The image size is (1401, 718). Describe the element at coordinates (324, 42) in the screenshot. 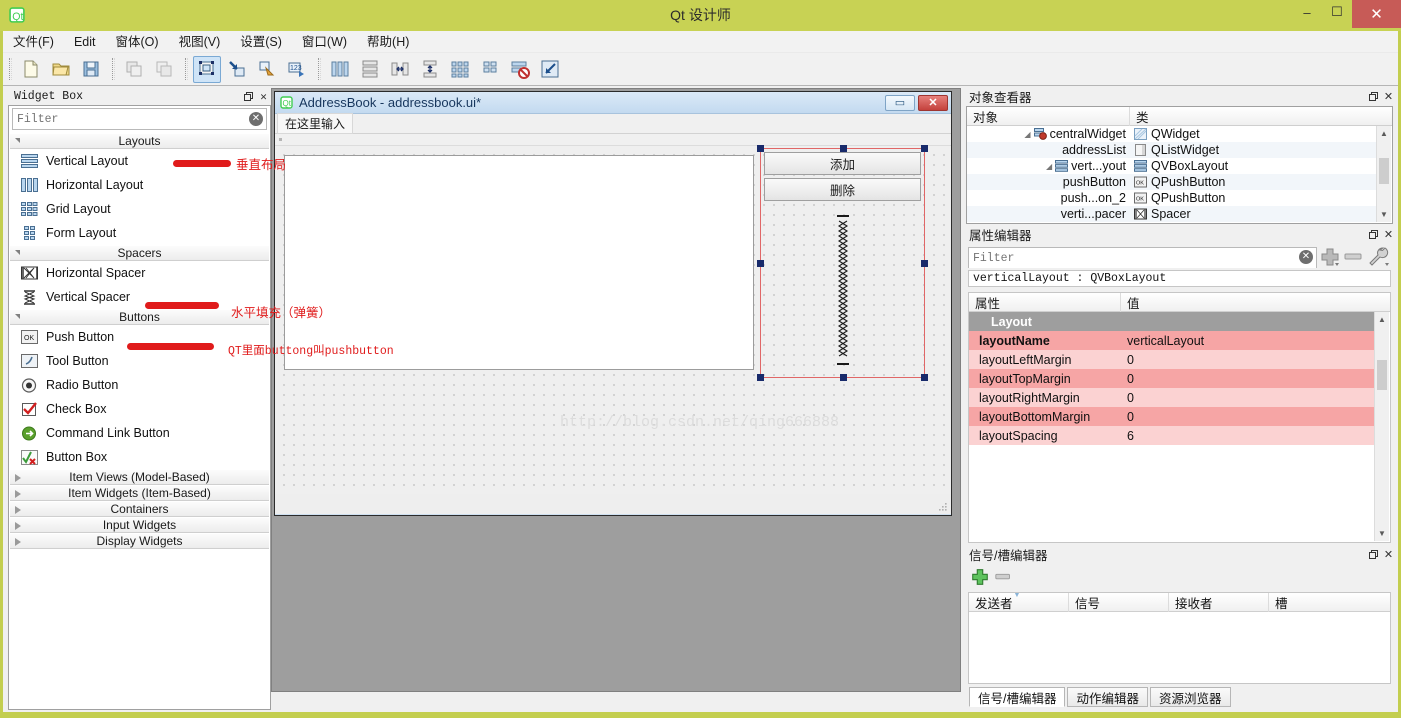

I see `menu-window: 窗口(W)` at that location.